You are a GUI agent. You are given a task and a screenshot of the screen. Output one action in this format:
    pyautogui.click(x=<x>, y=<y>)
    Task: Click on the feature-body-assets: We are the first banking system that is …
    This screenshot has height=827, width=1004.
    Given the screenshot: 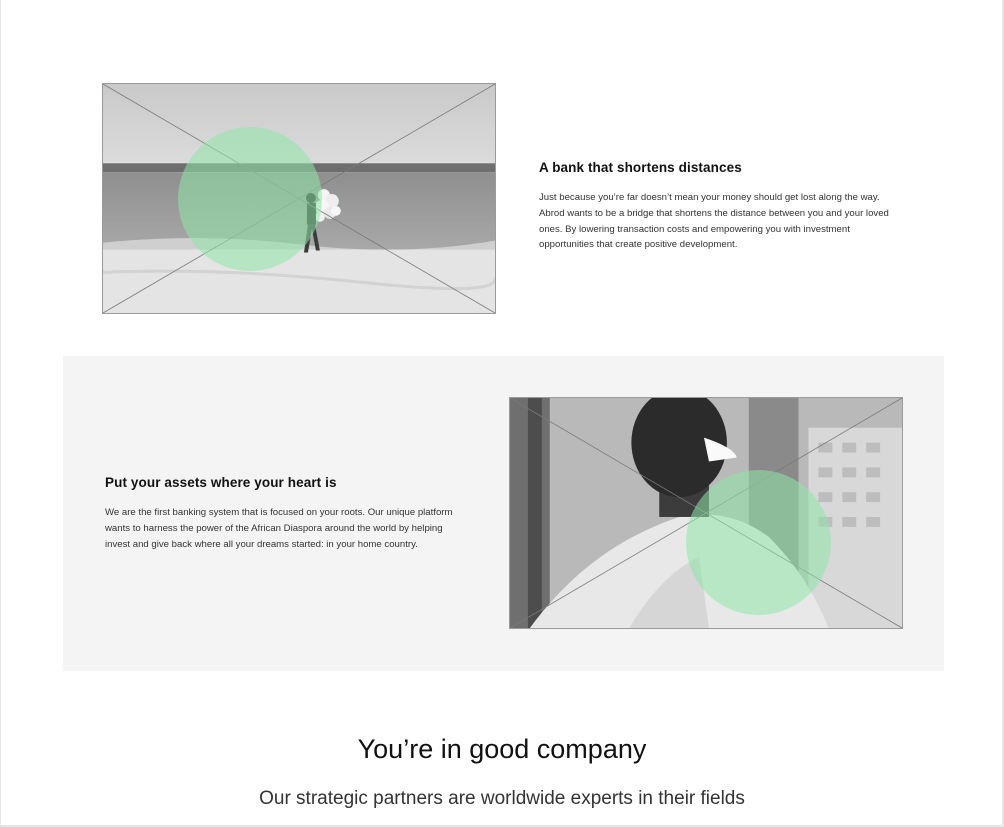 What is the action you would take?
    pyautogui.click(x=279, y=528)
    